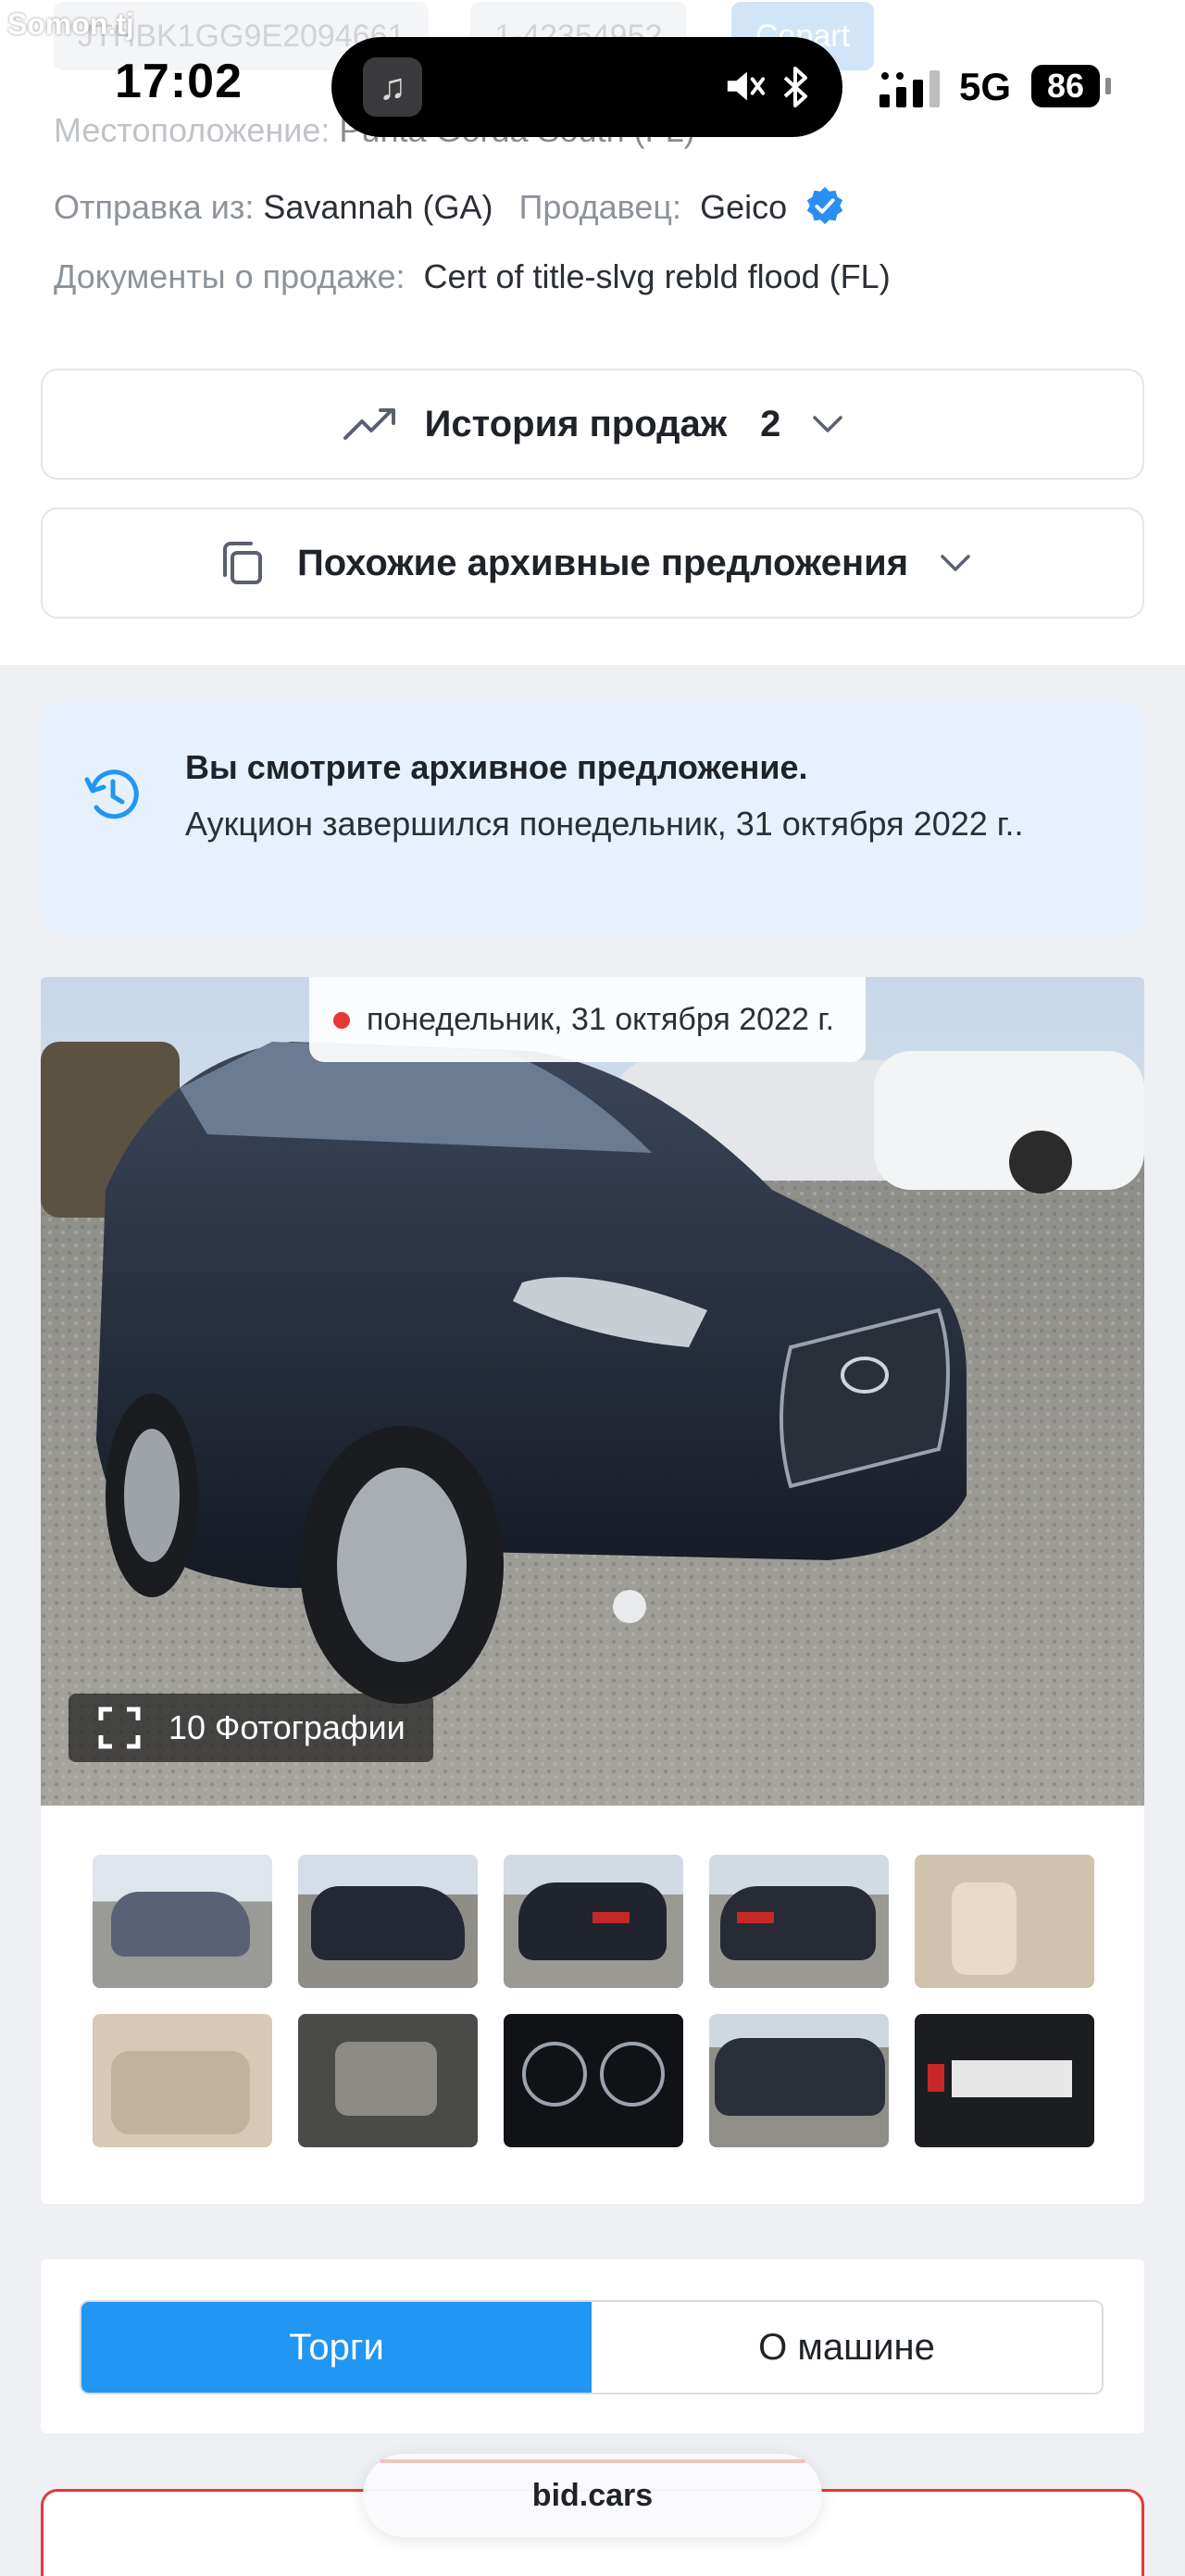 The height and width of the screenshot is (2576, 1185). I want to click on tabs-card: Торги О машине, so click(592, 2346).